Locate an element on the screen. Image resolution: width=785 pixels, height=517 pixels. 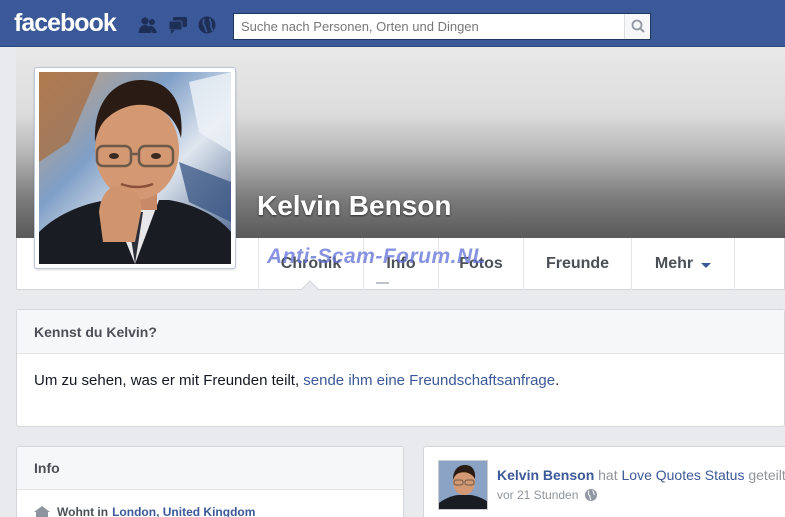
info-card: Info Wohnt in London, United Kingdom is located at coordinates (210, 481).